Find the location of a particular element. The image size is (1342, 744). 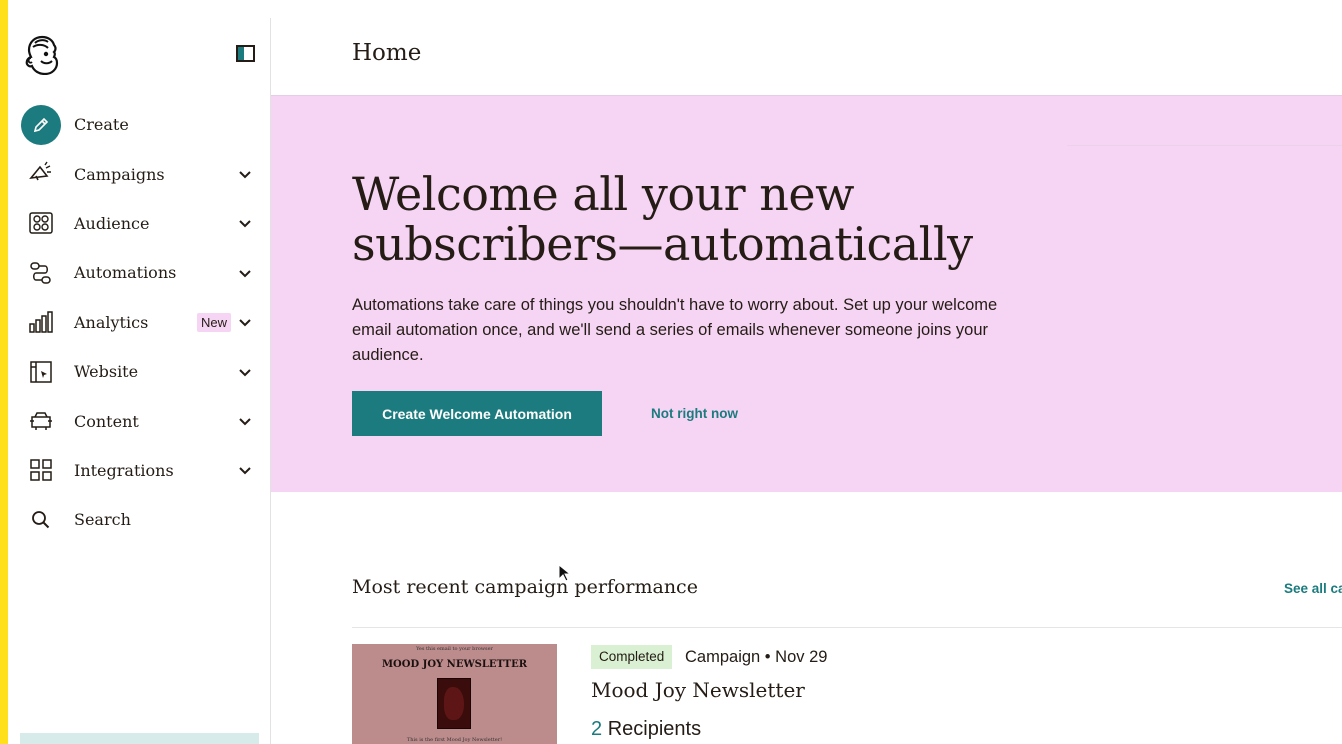

see-all-campaigns-link: See all ca is located at coordinates (1313, 588).